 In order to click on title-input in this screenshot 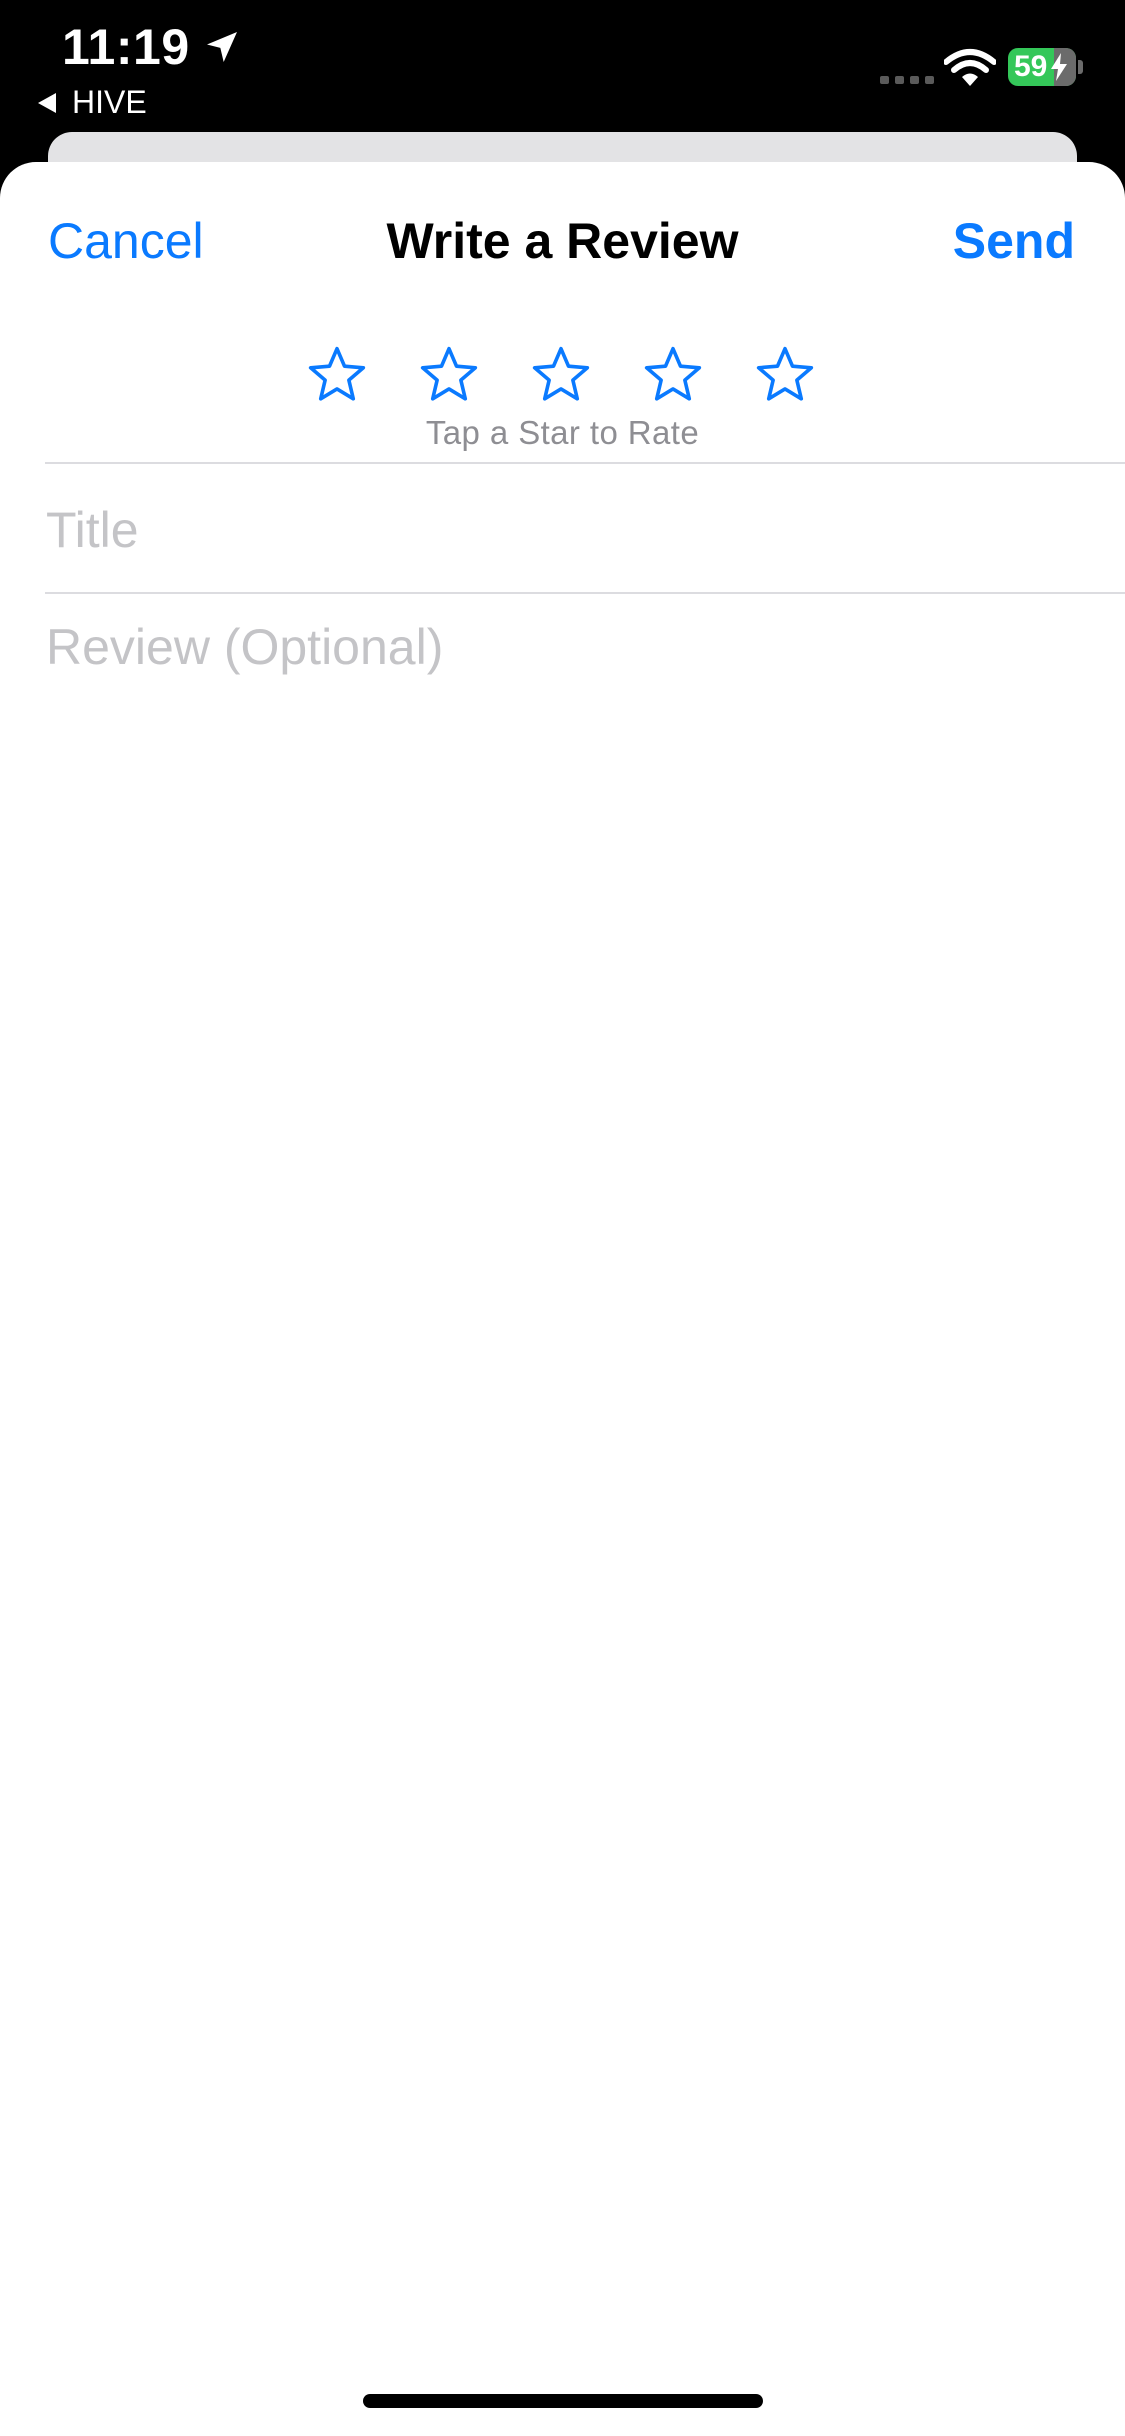, I will do `click(571, 530)`.